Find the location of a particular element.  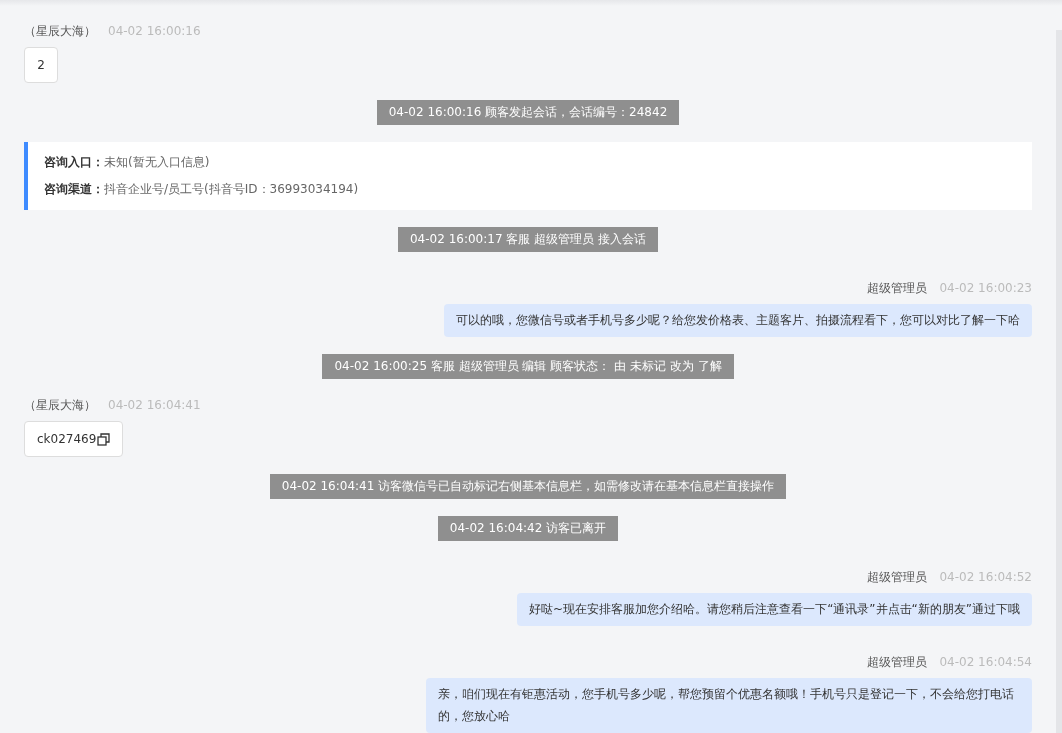

message-time: 04-02 16:04:41 is located at coordinates (154, 405).